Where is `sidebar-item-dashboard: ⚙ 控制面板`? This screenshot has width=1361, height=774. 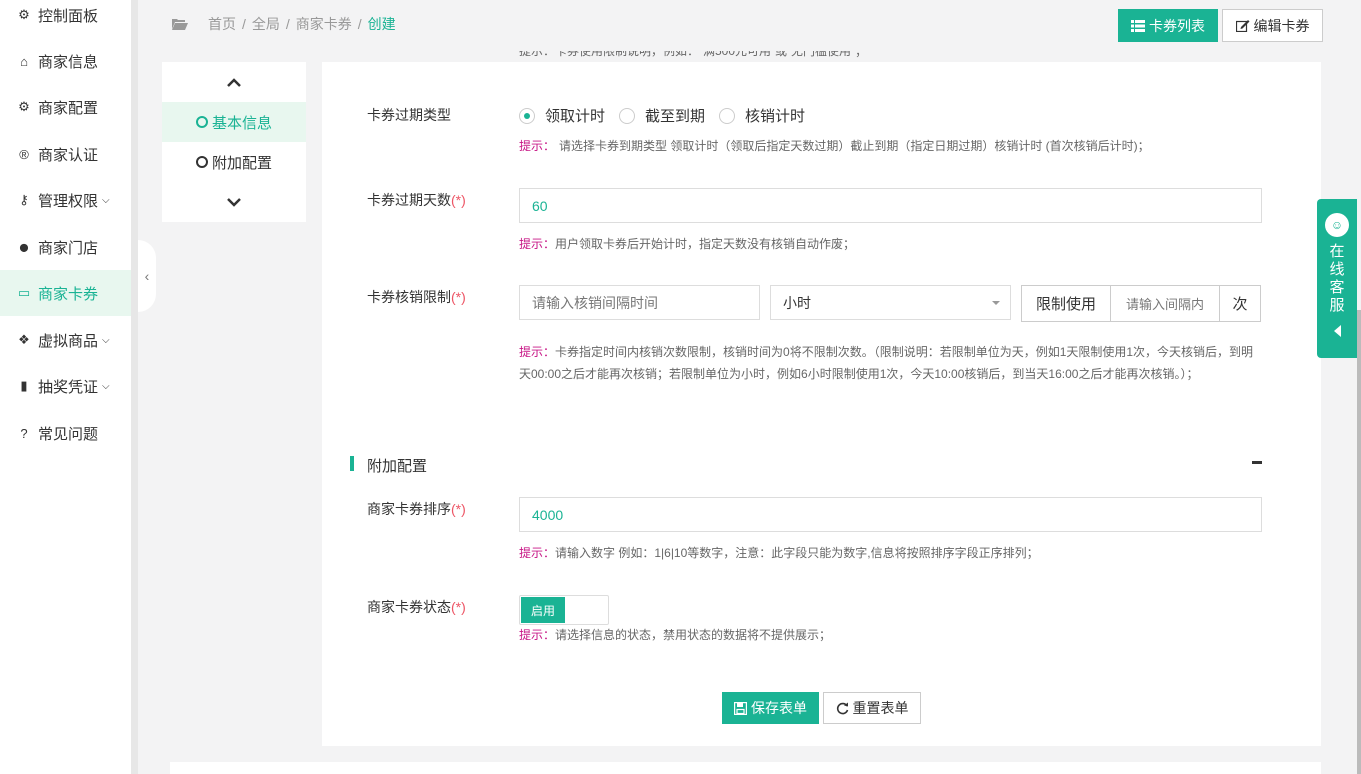 sidebar-item-dashboard: ⚙ 控制面板 is located at coordinates (65, 19).